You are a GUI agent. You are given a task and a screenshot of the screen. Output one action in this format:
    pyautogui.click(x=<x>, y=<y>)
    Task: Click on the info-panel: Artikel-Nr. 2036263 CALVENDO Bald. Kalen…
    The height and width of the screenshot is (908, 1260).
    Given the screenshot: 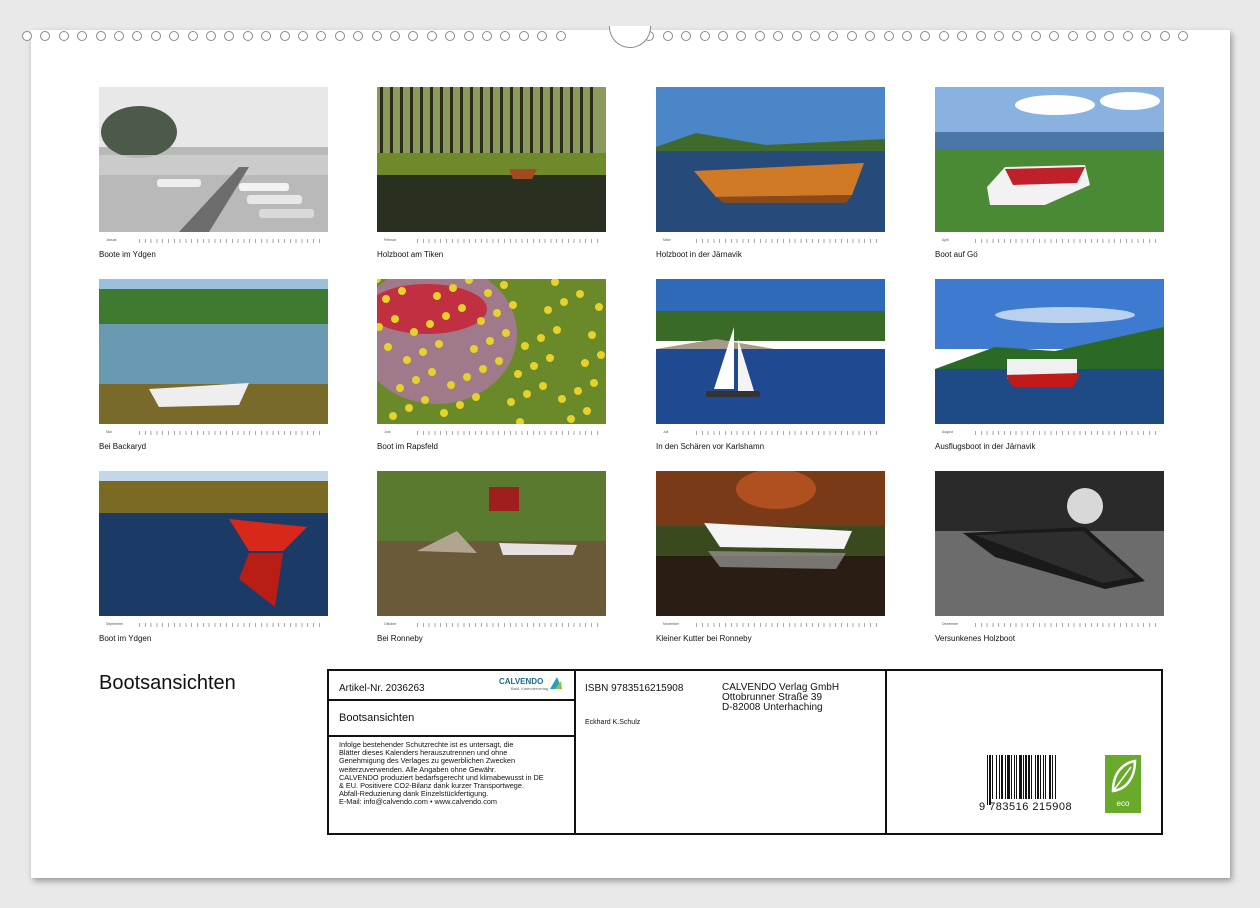 What is the action you would take?
    pyautogui.click(x=745, y=752)
    